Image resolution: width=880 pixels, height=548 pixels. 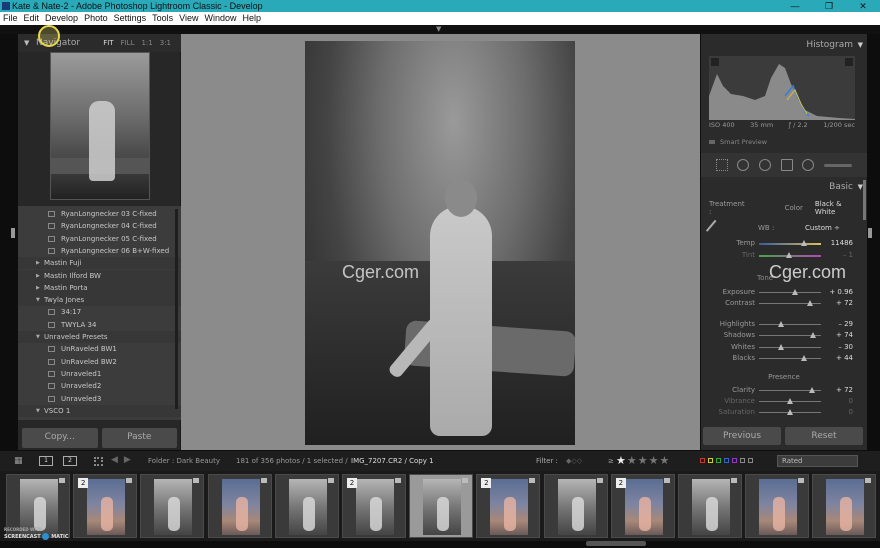 I want to click on nav-arrows-icon: ◀▶, so click(x=124, y=460).